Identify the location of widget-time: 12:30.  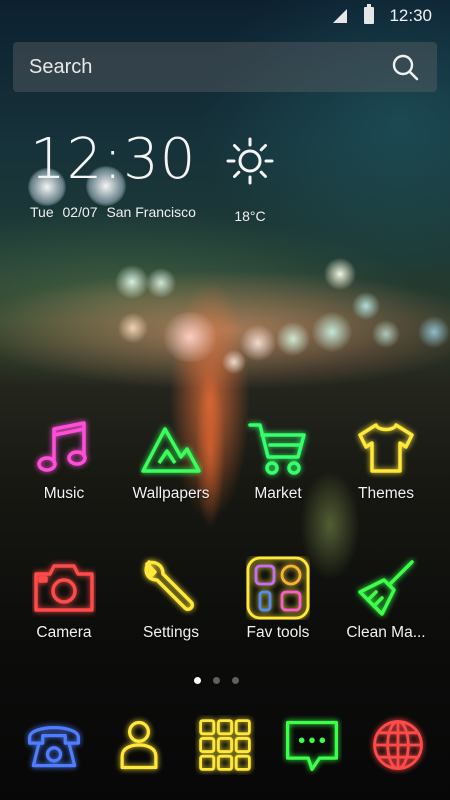
(115, 160).